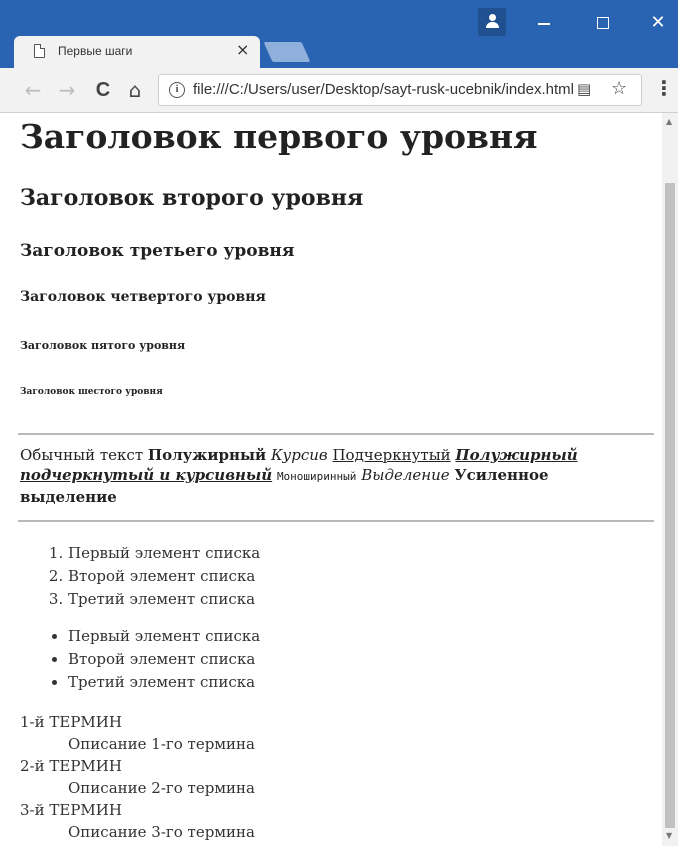  Describe the element at coordinates (33, 90) in the screenshot. I see `back-button: ←` at that location.